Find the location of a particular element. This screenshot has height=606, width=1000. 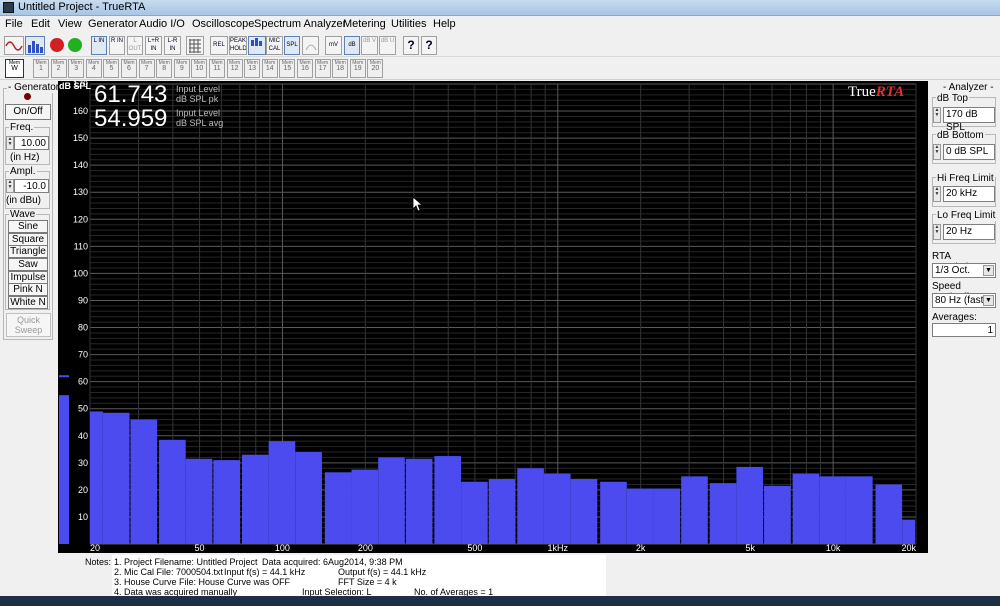

mv-button: mV is located at coordinates (333, 45).